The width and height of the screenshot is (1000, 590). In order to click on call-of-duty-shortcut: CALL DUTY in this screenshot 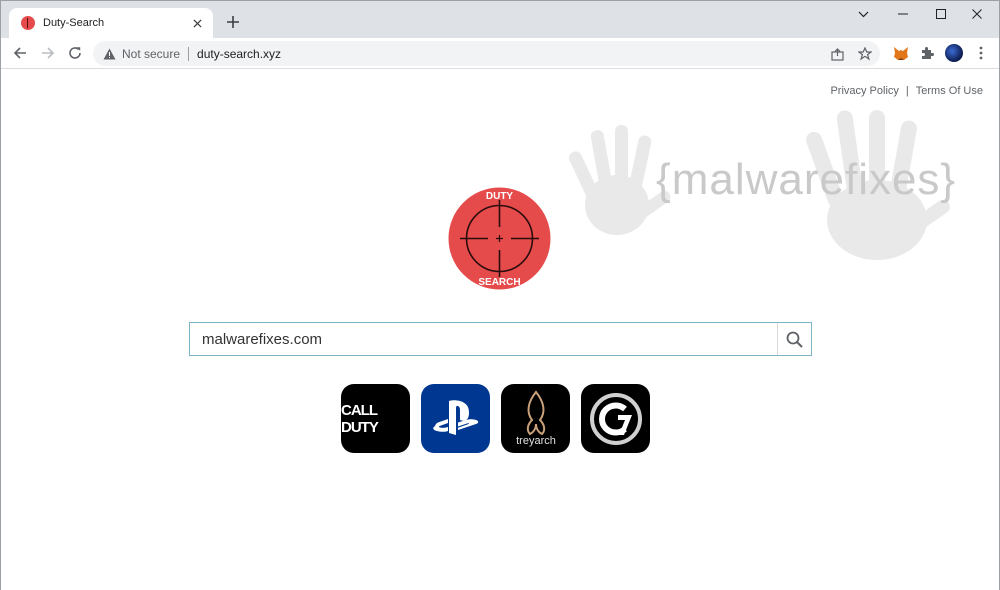, I will do `click(375, 418)`.